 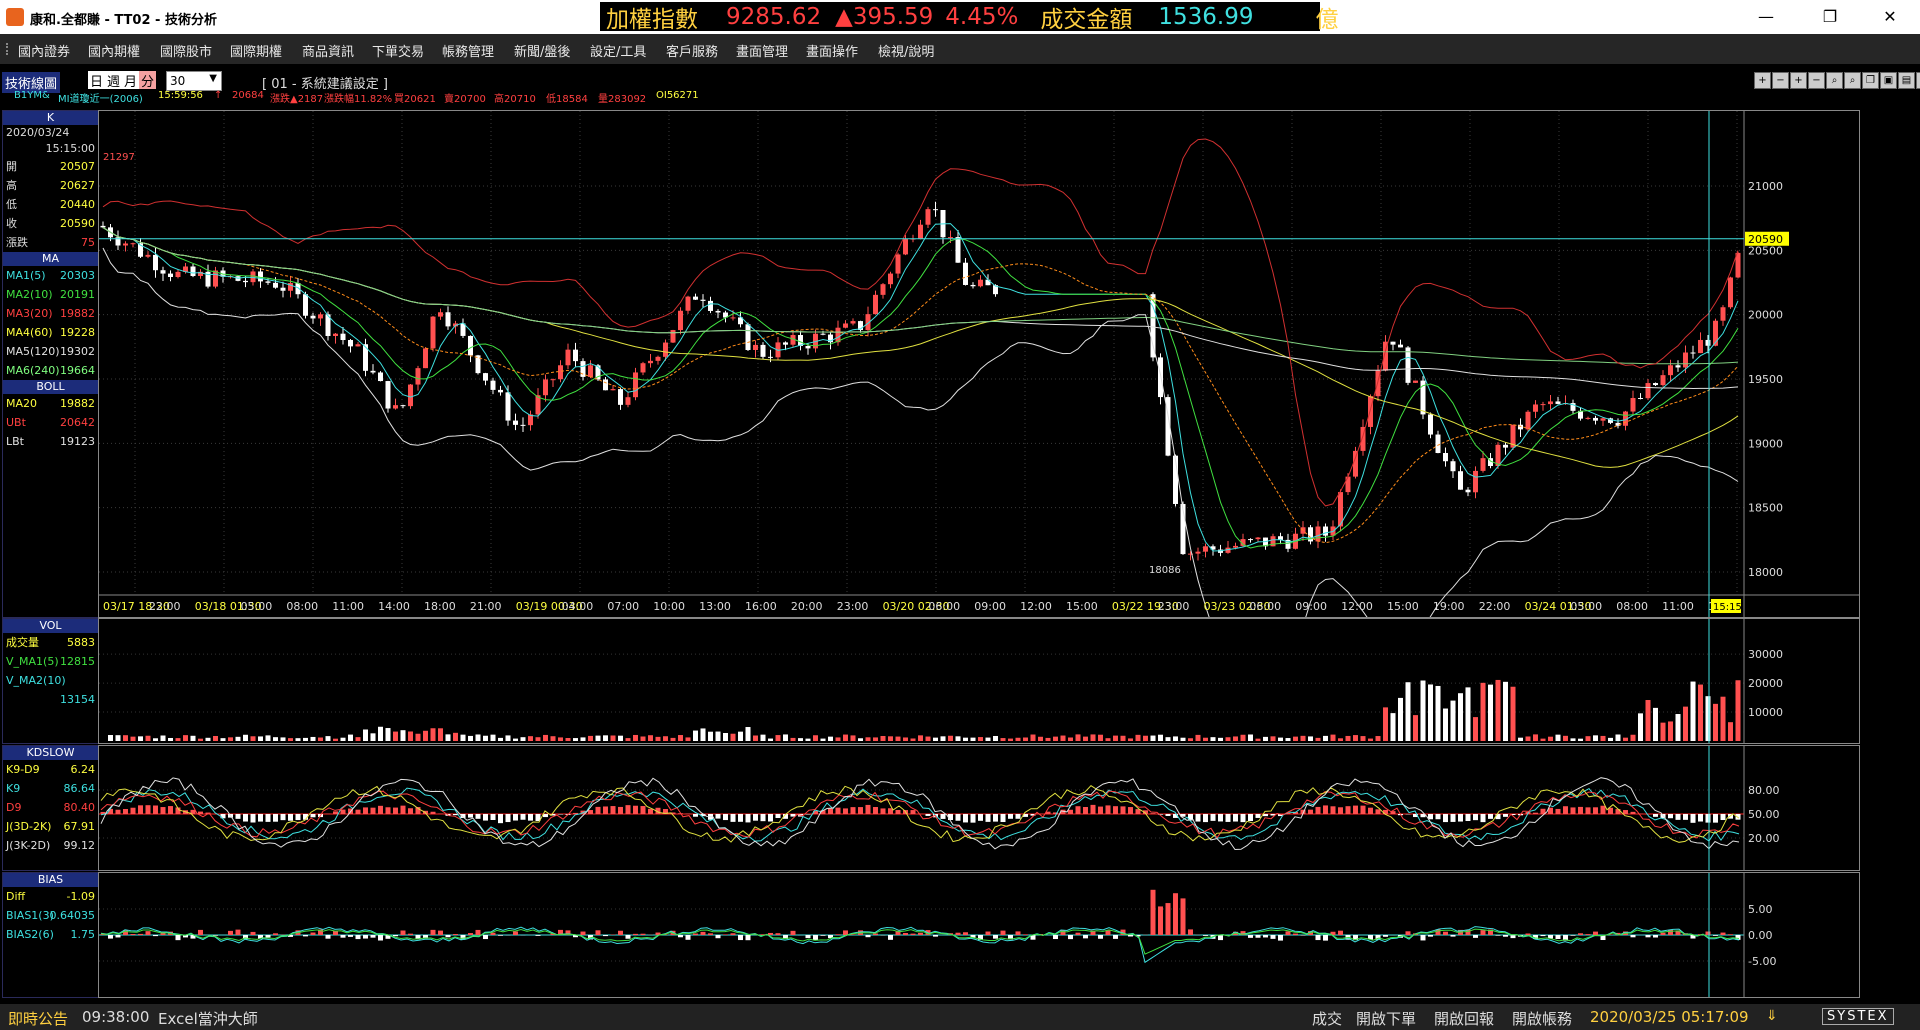 What do you see at coordinates (1762, 80) in the screenshot?
I see `crosshair-icon: +` at bounding box center [1762, 80].